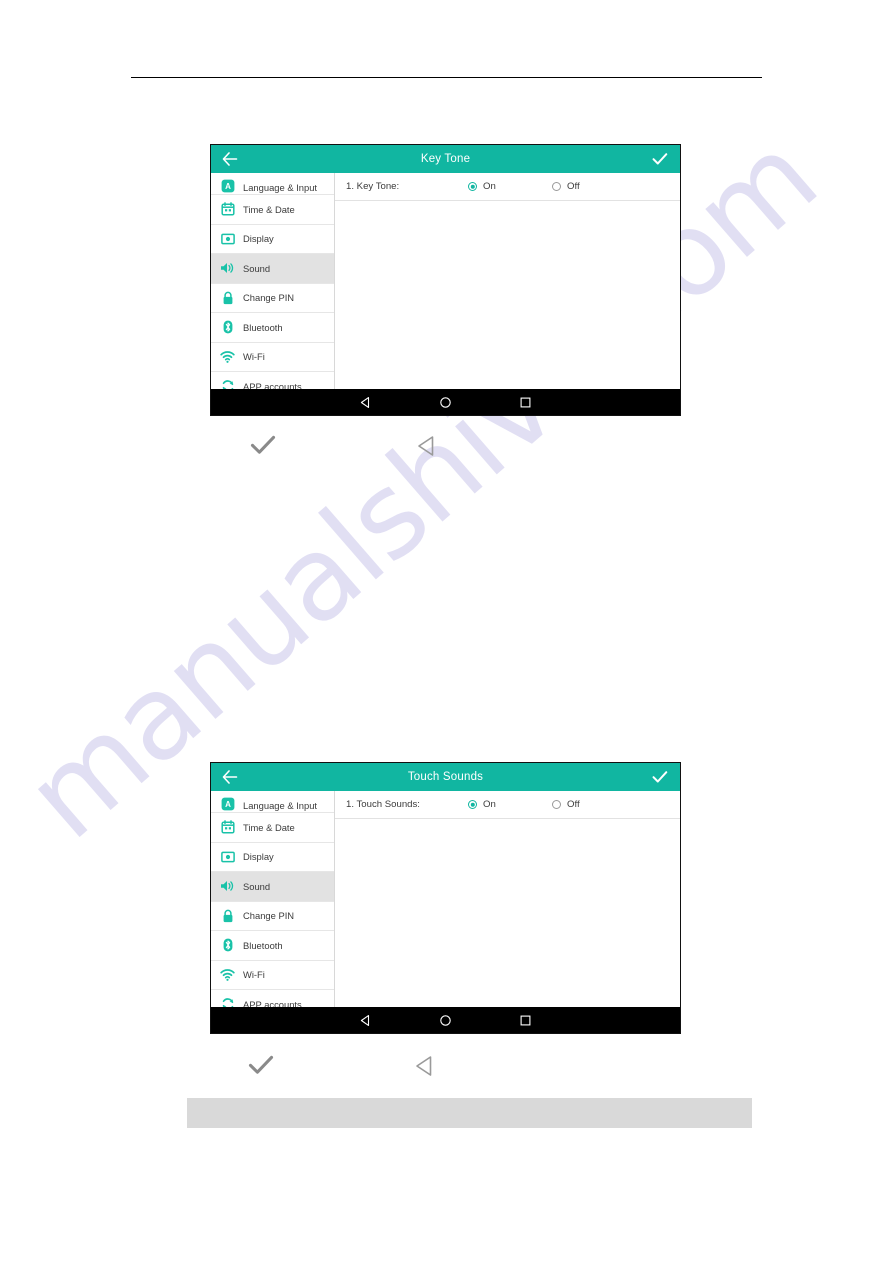  Describe the element at coordinates (370, 1067) in the screenshot. I see `caption-icons-touch-sounds` at that location.